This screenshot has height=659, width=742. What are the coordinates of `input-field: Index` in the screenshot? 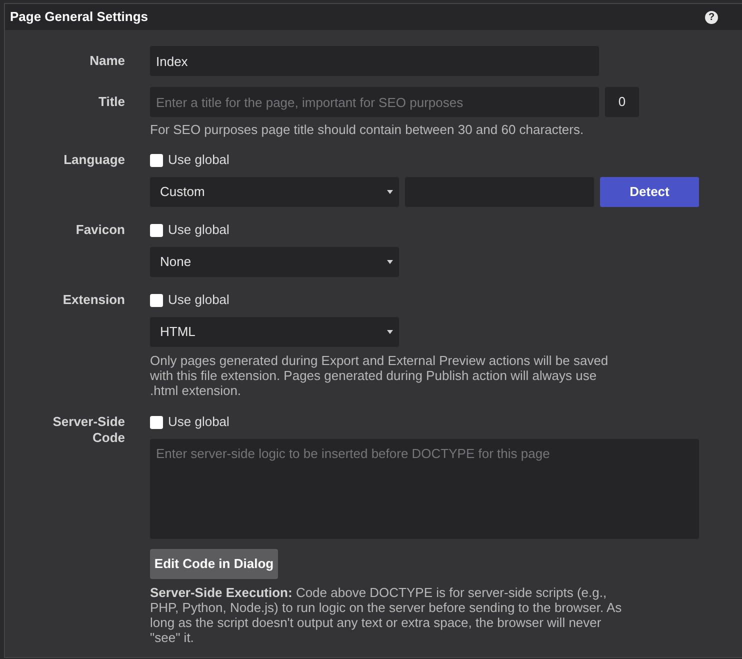 It's located at (374, 61).